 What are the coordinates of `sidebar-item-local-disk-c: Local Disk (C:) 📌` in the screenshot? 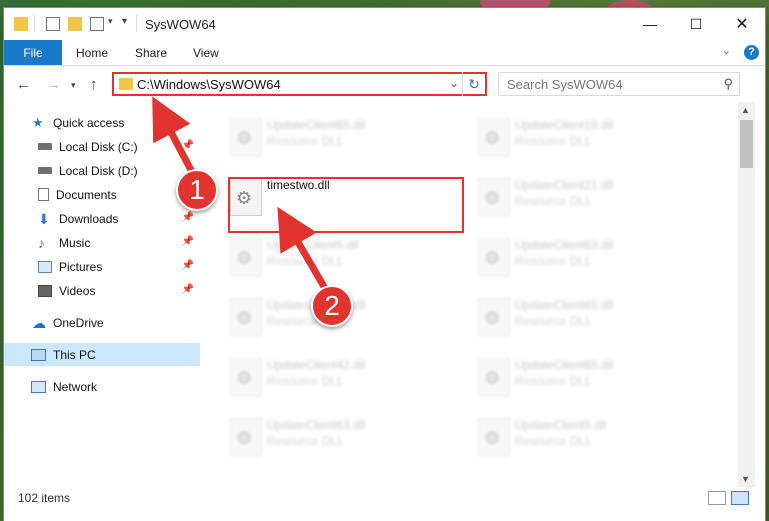 It's located at (102, 146).